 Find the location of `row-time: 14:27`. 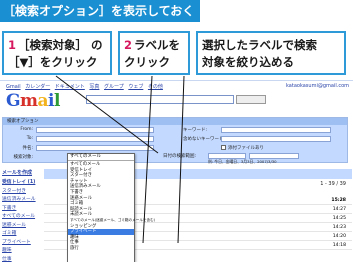

row-time: 14:27 is located at coordinates (339, 209).